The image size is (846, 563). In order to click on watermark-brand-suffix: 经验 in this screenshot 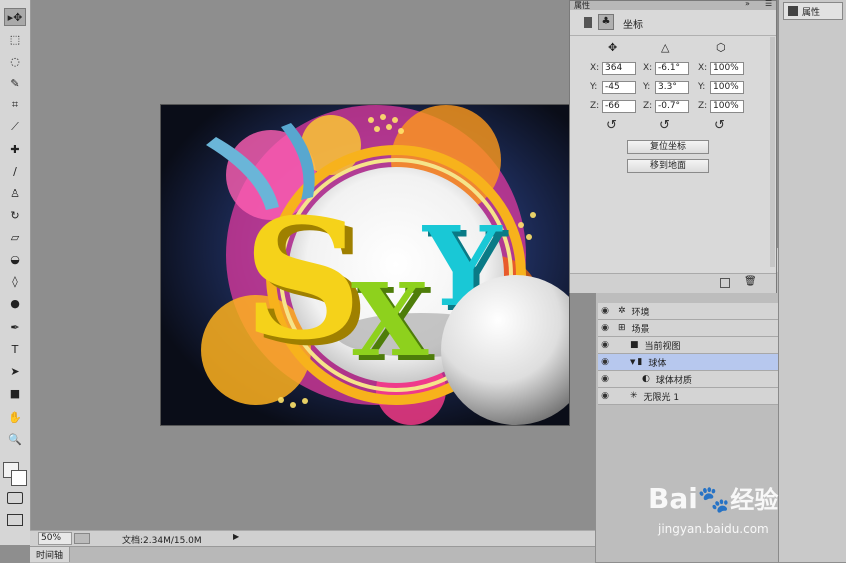, I will do `click(754, 500)`.